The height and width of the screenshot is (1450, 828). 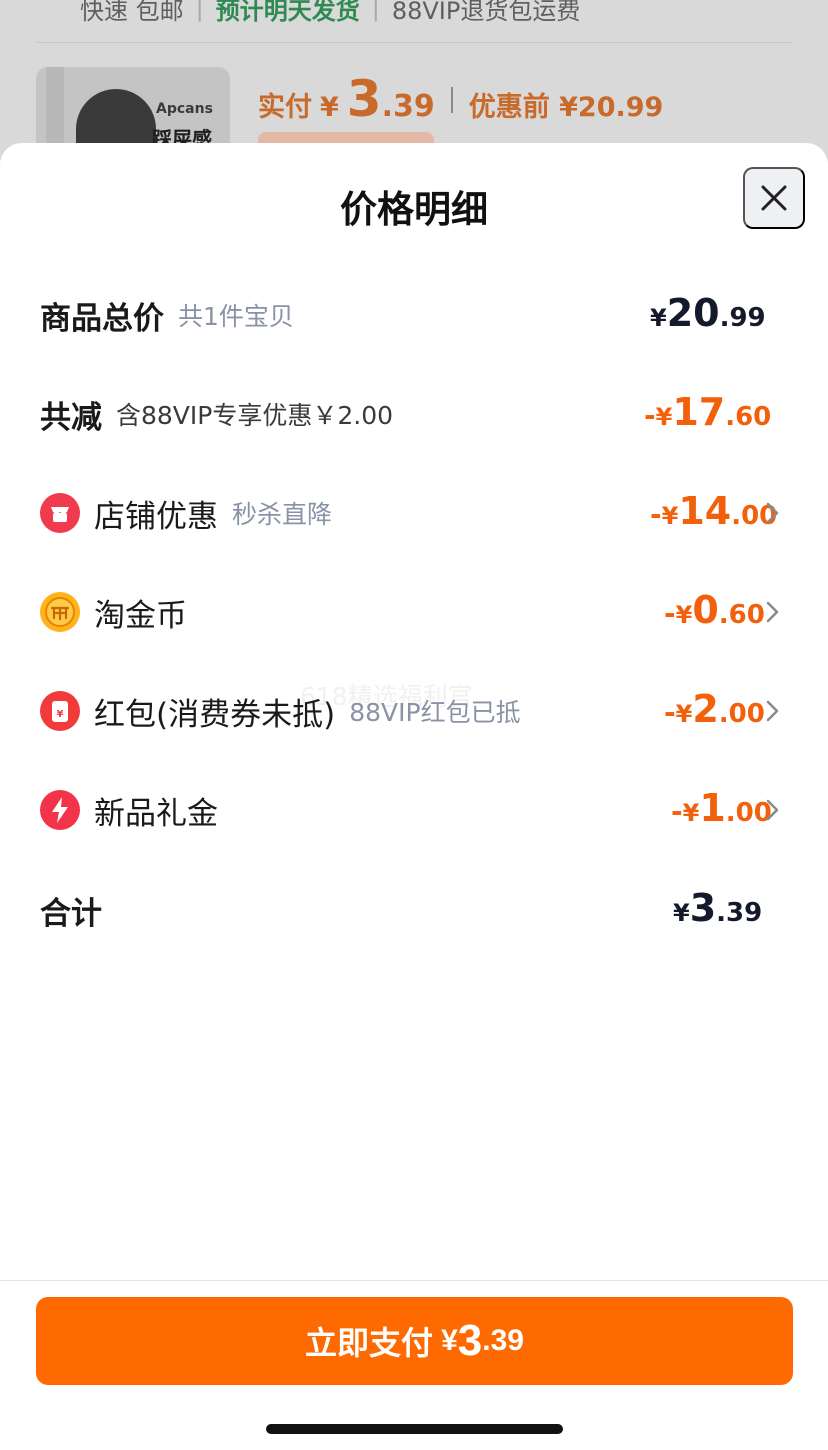 I want to click on close-button, so click(x=774, y=198).